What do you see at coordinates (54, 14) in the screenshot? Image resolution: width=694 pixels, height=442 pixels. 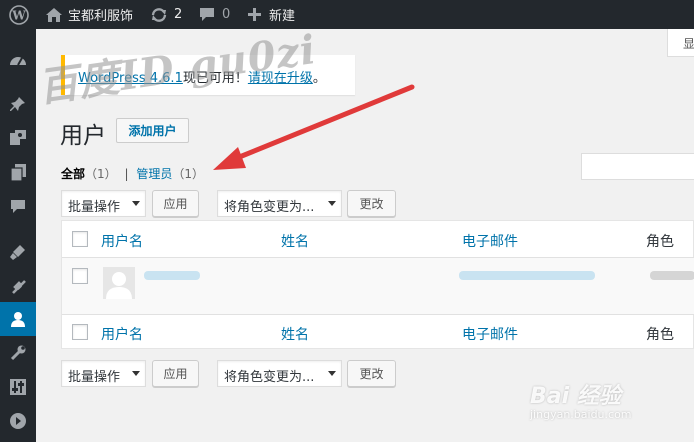 I see `home-icon` at bounding box center [54, 14].